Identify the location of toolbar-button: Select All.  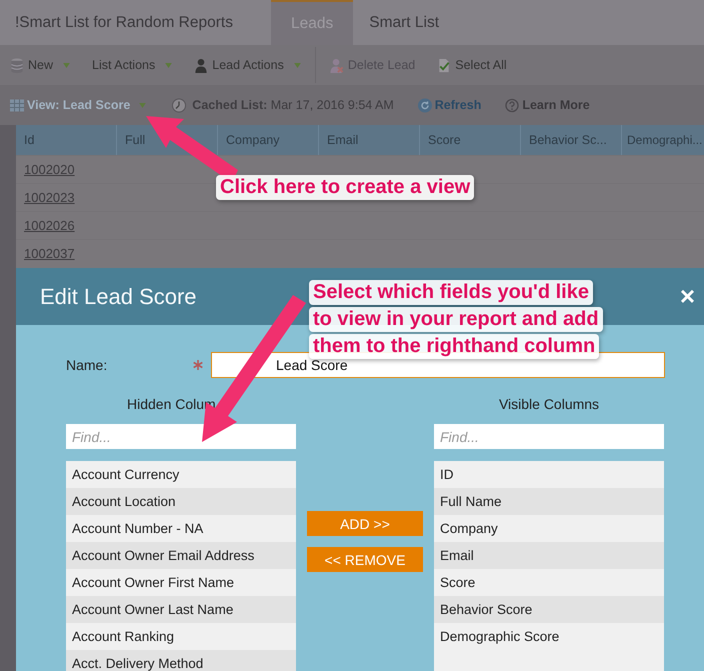
(472, 65).